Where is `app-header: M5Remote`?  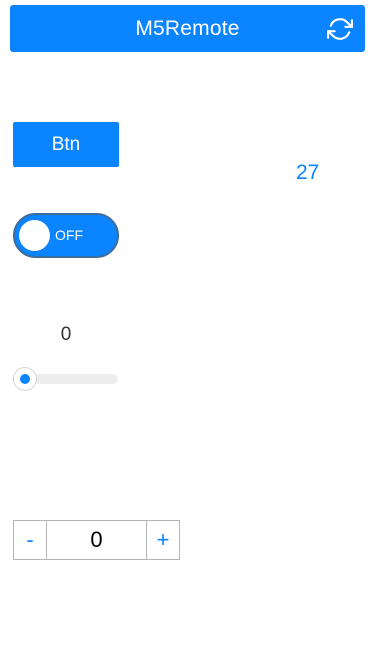
app-header: M5Remote is located at coordinates (187, 28).